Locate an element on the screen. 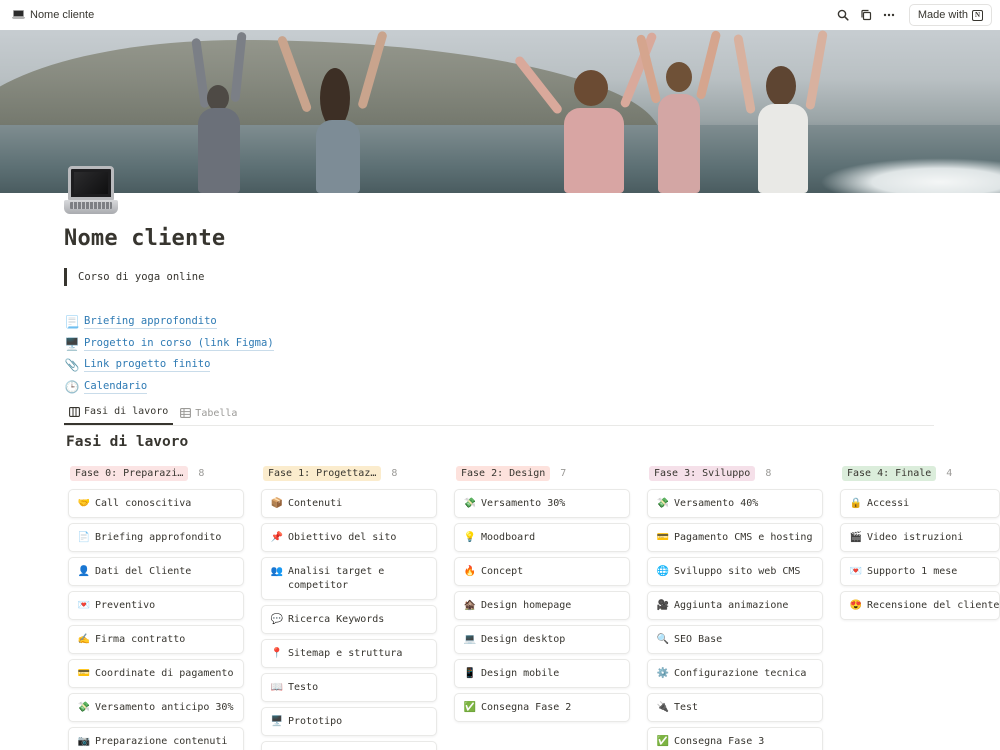 The image size is (1000, 750). round-pushpin-icon: 📍 is located at coordinates (277, 653).